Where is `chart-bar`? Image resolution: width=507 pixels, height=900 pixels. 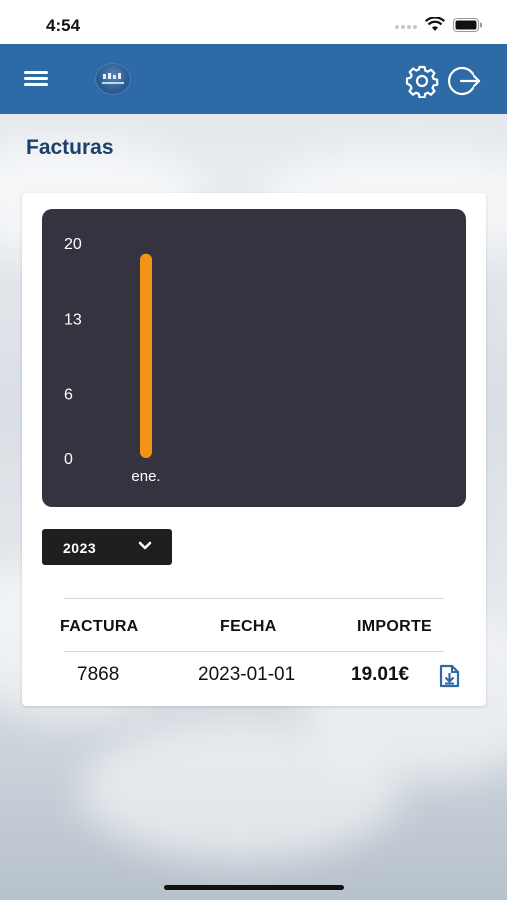 chart-bar is located at coordinates (146, 355).